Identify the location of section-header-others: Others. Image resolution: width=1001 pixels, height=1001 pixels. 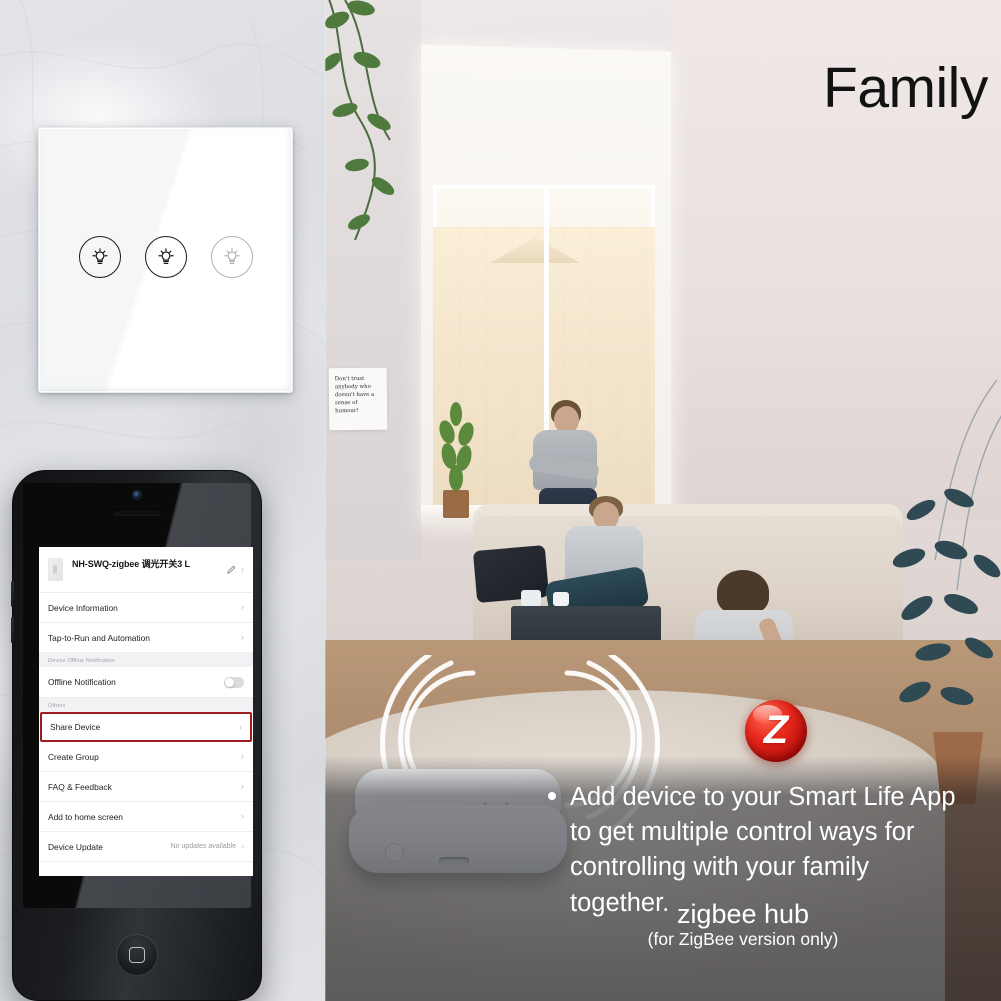
(146, 705).